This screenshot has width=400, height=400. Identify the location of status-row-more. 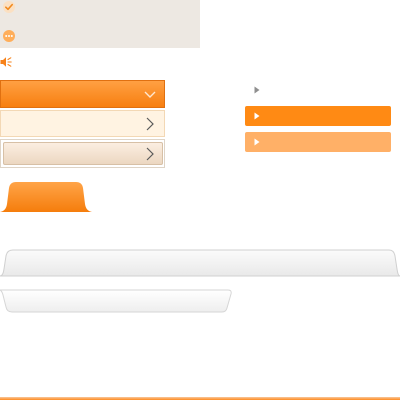
(100, 36).